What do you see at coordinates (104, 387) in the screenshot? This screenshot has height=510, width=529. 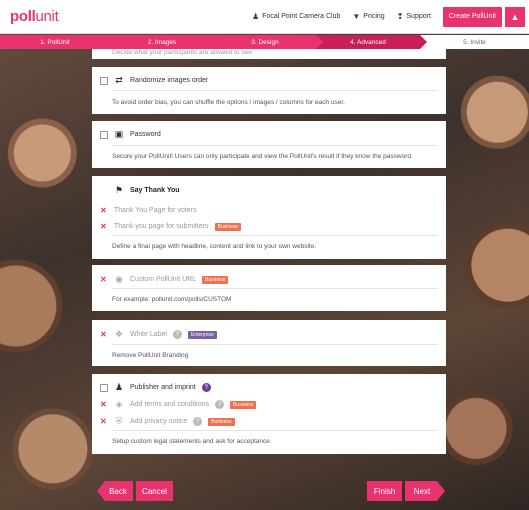 I see `publisher-checkbox` at bounding box center [104, 387].